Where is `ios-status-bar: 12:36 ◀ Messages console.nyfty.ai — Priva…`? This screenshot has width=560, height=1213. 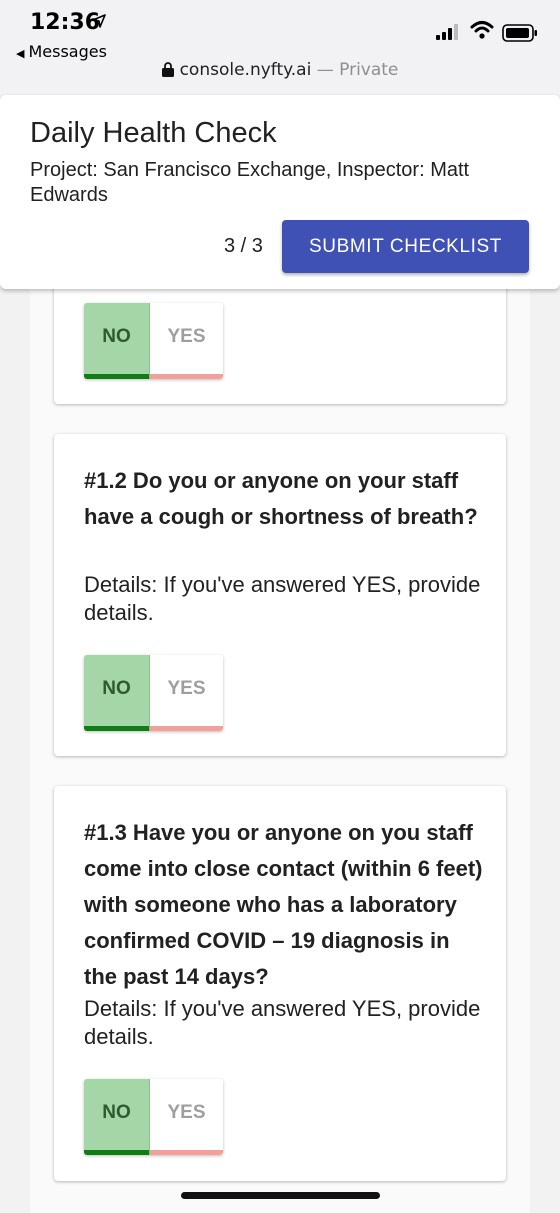 ios-status-bar: 12:36 ◀ Messages console.nyfty.ai — Priva… is located at coordinates (280, 47).